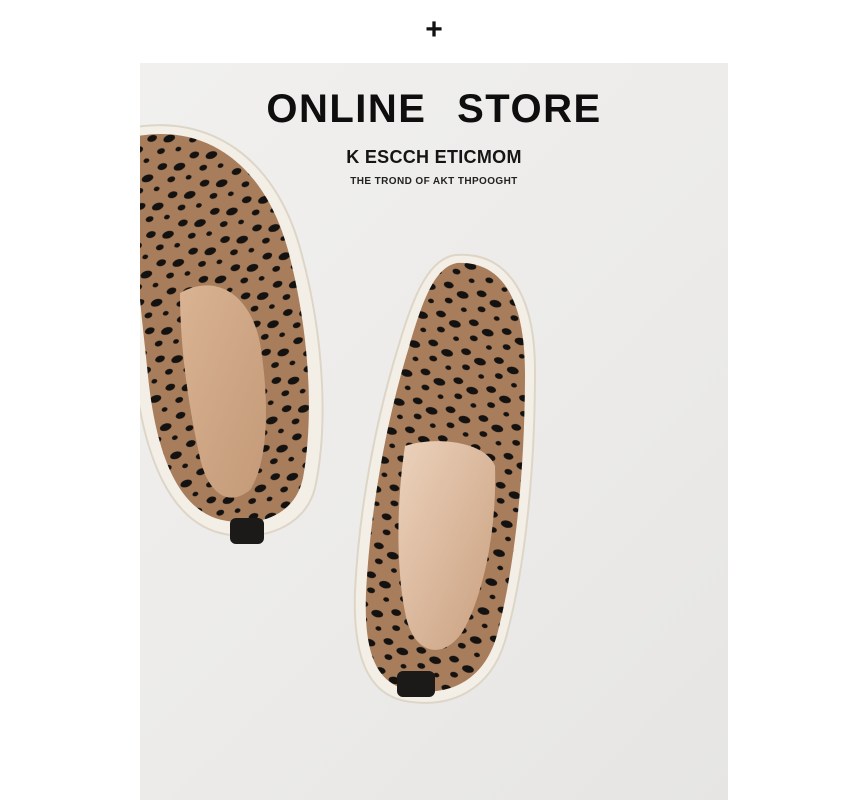  What do you see at coordinates (445, 481) in the screenshot?
I see `right-shoe` at bounding box center [445, 481].